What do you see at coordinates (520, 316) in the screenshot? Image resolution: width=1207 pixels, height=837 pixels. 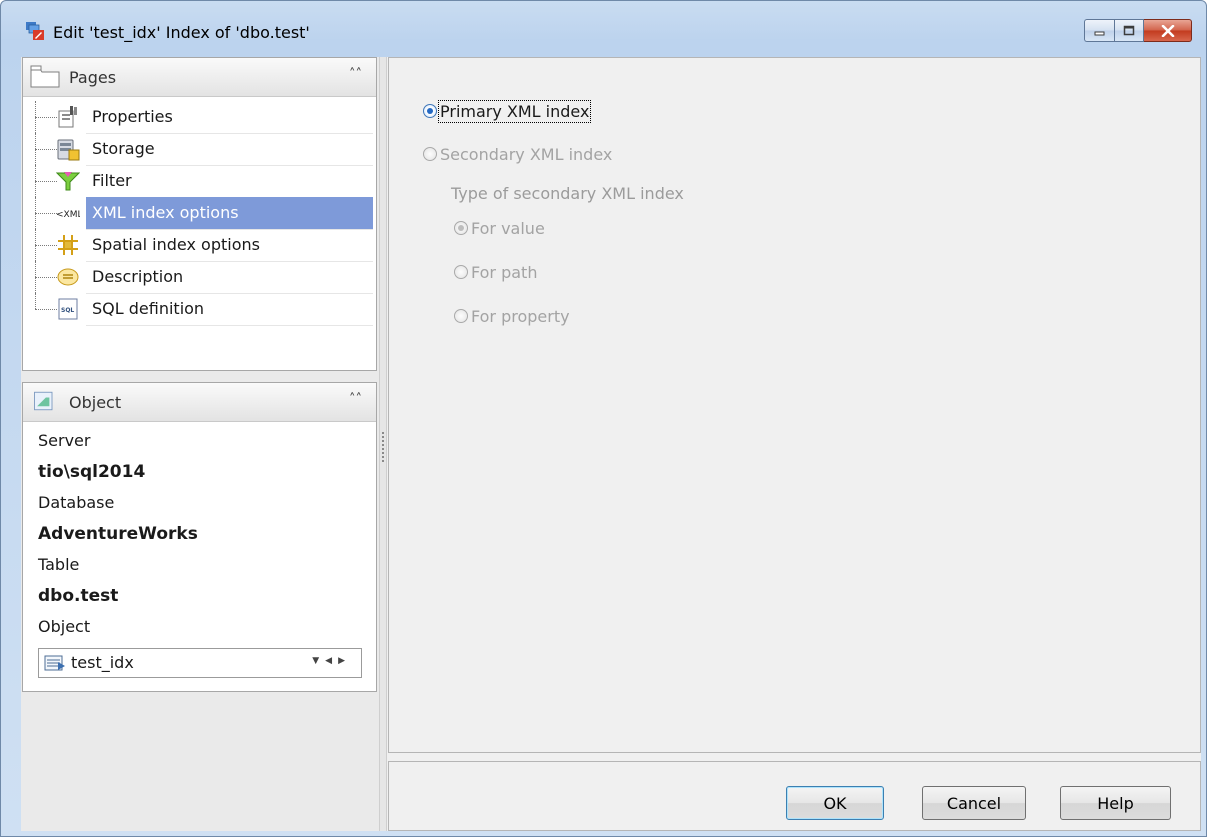 I see `for-property-label: For property` at bounding box center [520, 316].